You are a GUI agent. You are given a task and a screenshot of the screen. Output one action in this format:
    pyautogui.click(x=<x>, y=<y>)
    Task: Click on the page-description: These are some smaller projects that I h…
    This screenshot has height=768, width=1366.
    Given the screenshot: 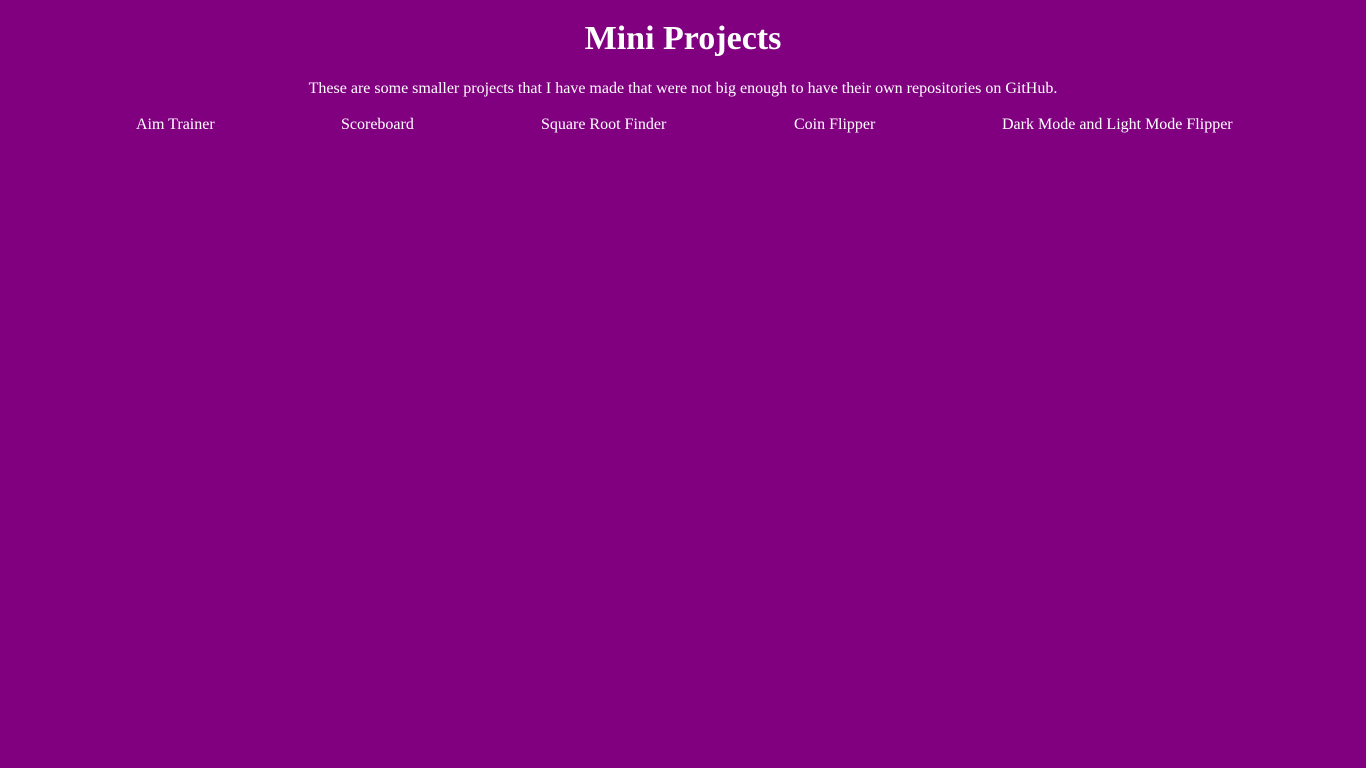 What is the action you would take?
    pyautogui.click(x=683, y=88)
    